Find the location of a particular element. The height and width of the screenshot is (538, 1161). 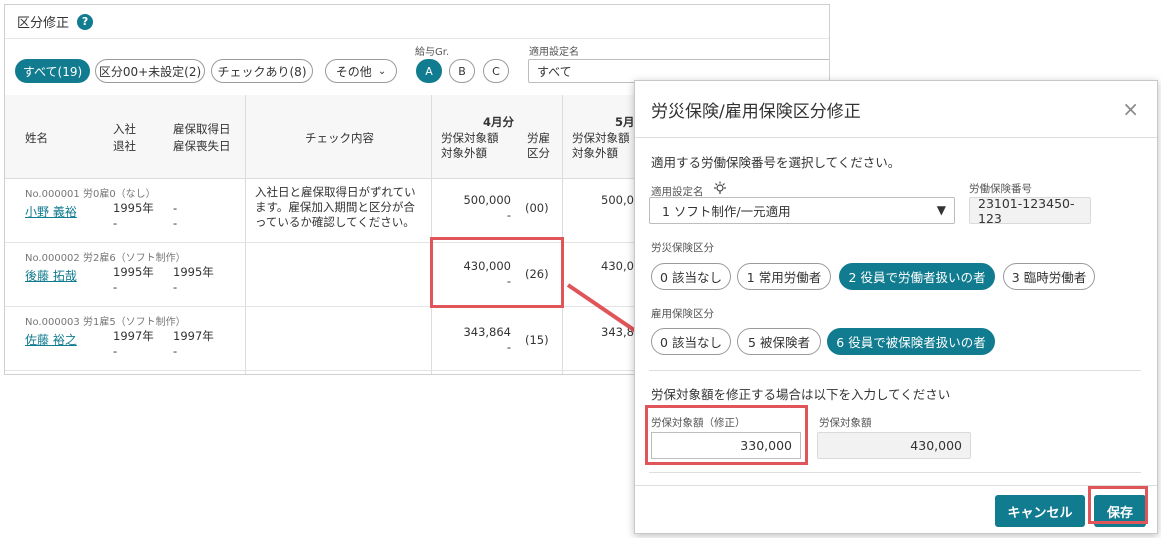

dialog-footer: キャンセル 保存 is located at coordinates (896, 510).